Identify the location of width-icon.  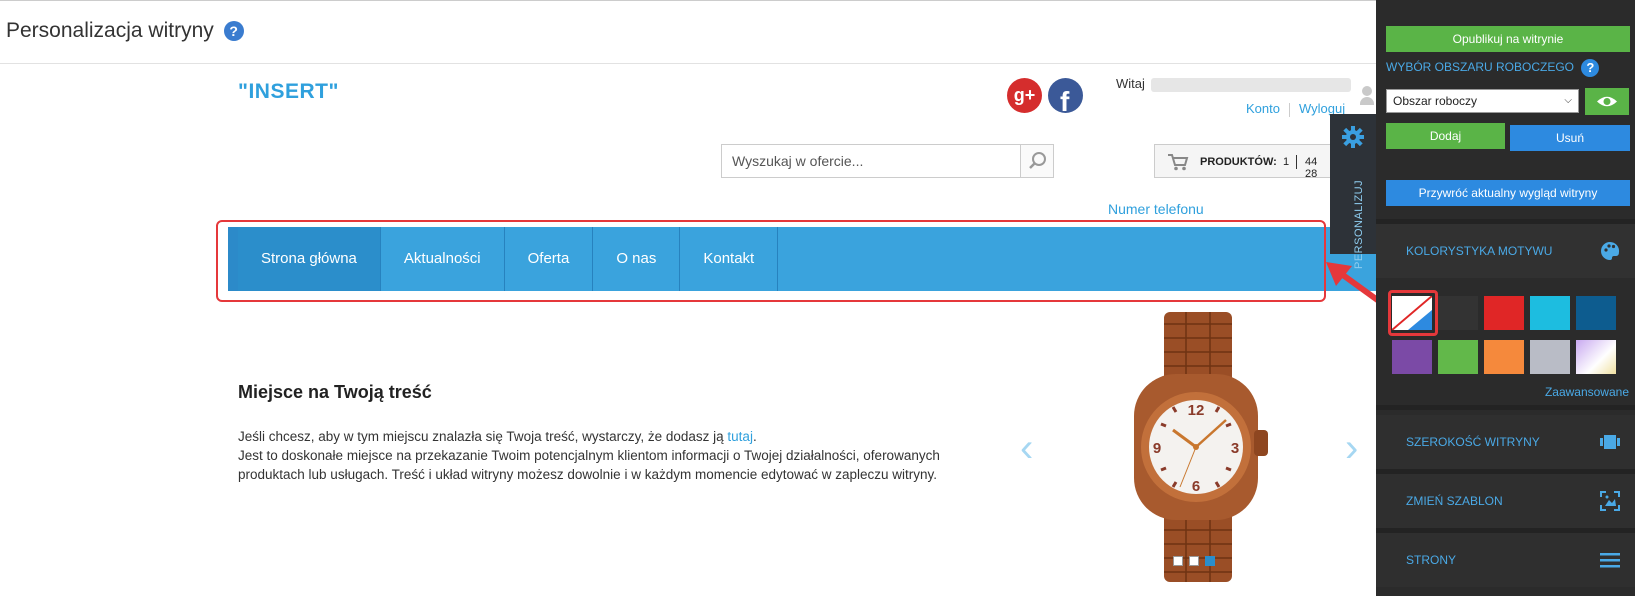
(1610, 442).